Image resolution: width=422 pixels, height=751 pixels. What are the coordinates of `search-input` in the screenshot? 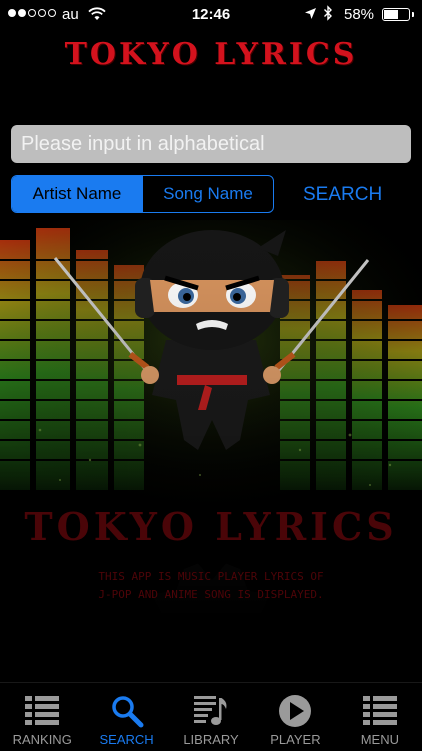 It's located at (211, 144).